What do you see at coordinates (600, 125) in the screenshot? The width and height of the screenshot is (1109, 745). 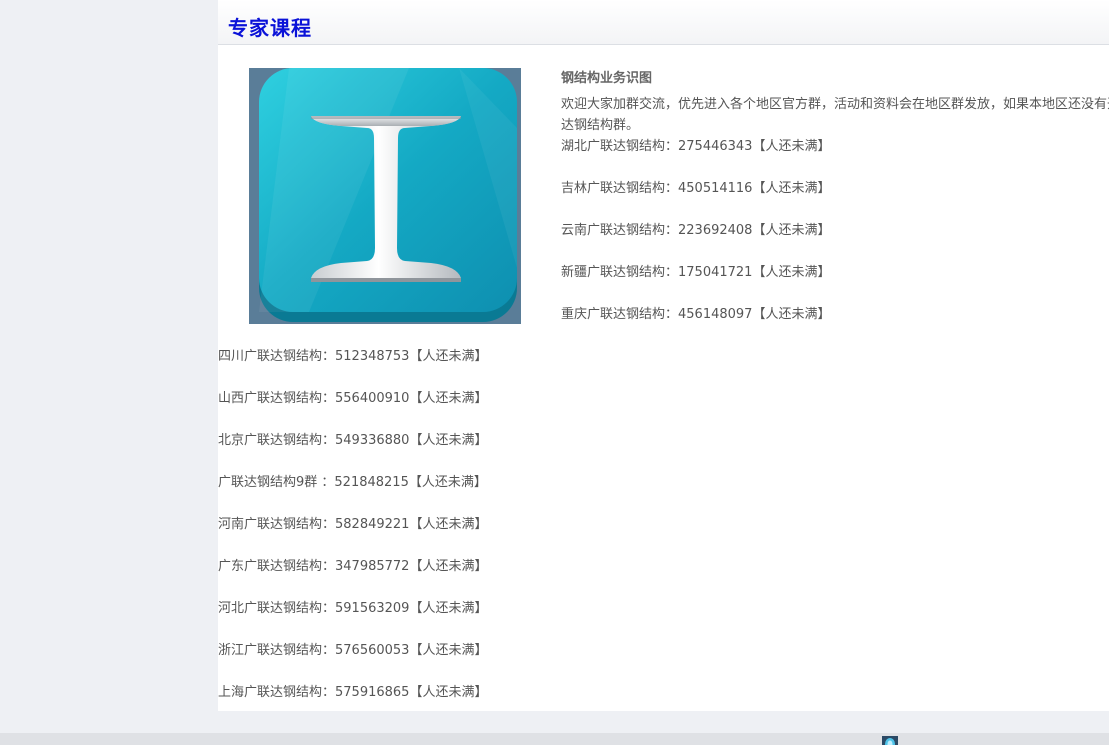 I see `course-intro-line: 达钢结构群。` at bounding box center [600, 125].